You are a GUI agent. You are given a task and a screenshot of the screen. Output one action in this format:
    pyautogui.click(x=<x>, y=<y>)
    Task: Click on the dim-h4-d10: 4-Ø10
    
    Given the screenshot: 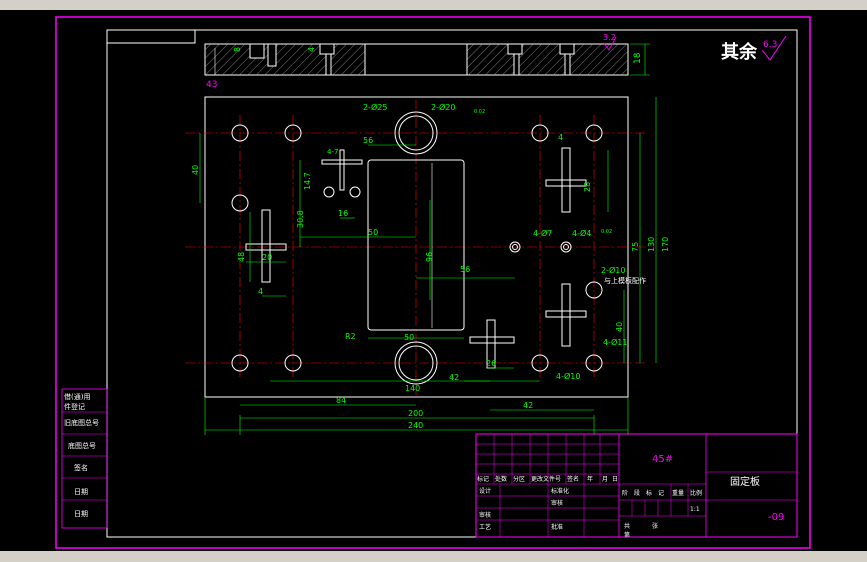 What is the action you would take?
    pyautogui.click(x=568, y=376)
    